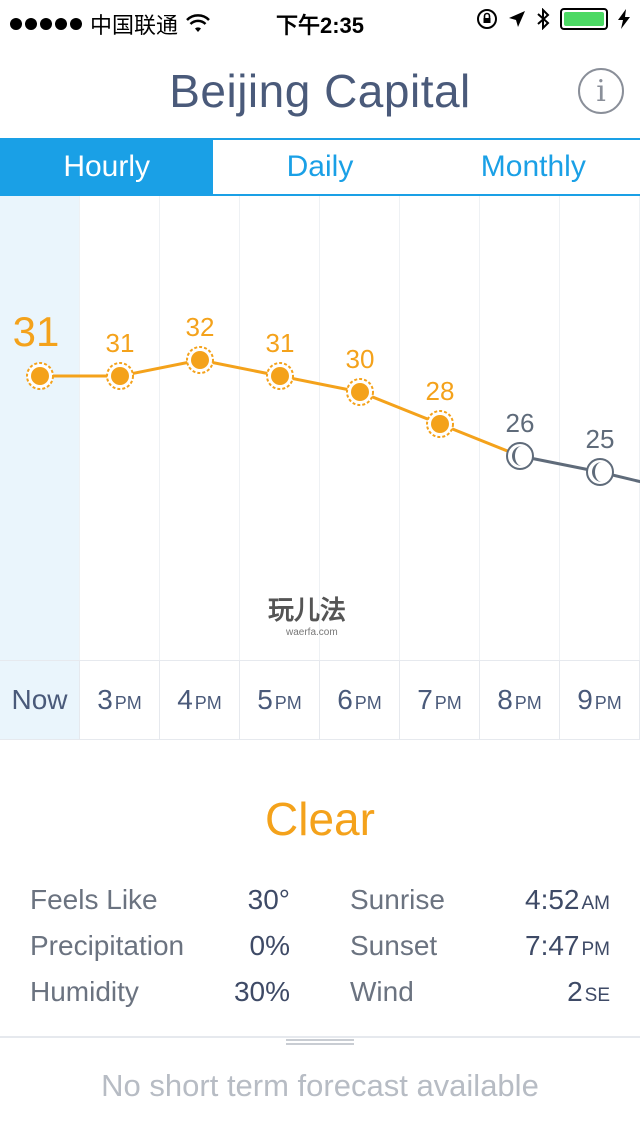 This screenshot has width=640, height=1136. I want to click on sunrise-value: 4:52 AM, so click(567, 900).